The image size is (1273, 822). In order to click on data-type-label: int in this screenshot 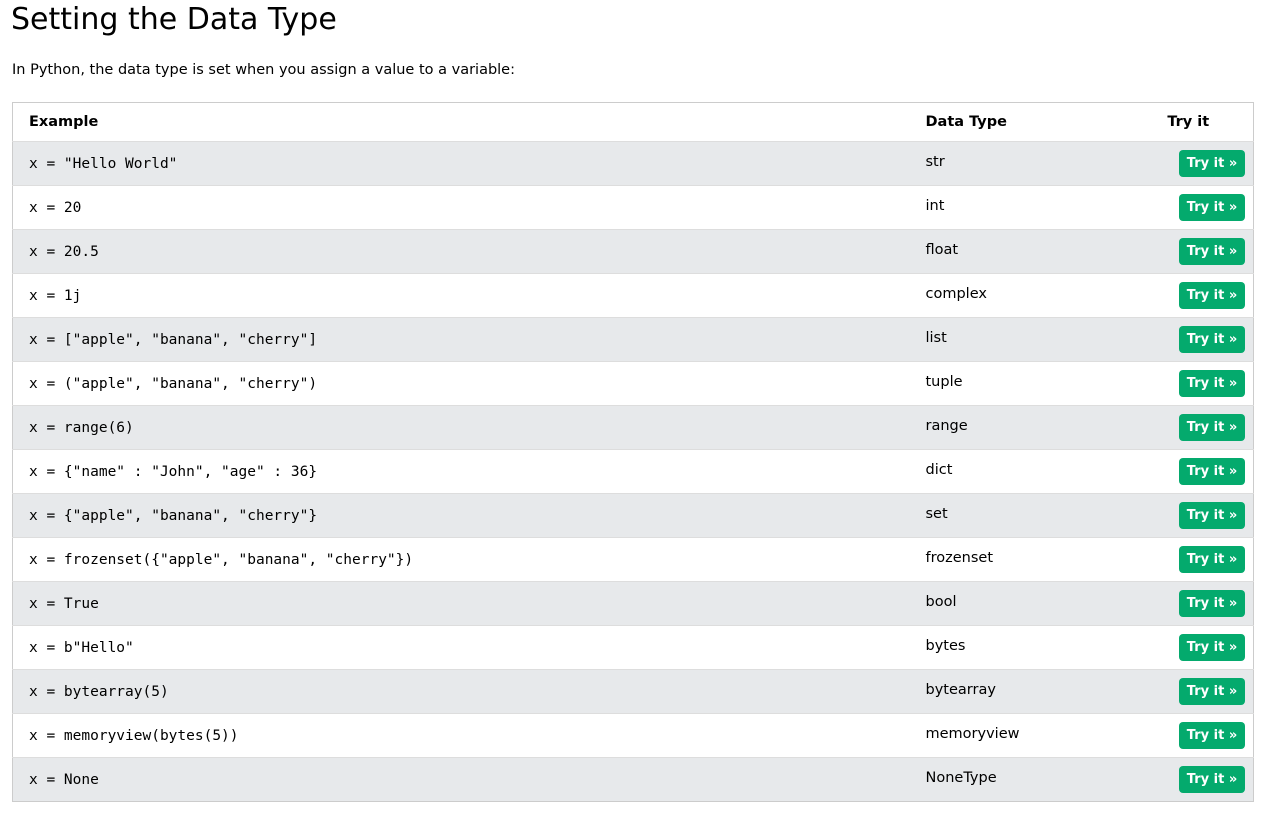, I will do `click(935, 206)`.